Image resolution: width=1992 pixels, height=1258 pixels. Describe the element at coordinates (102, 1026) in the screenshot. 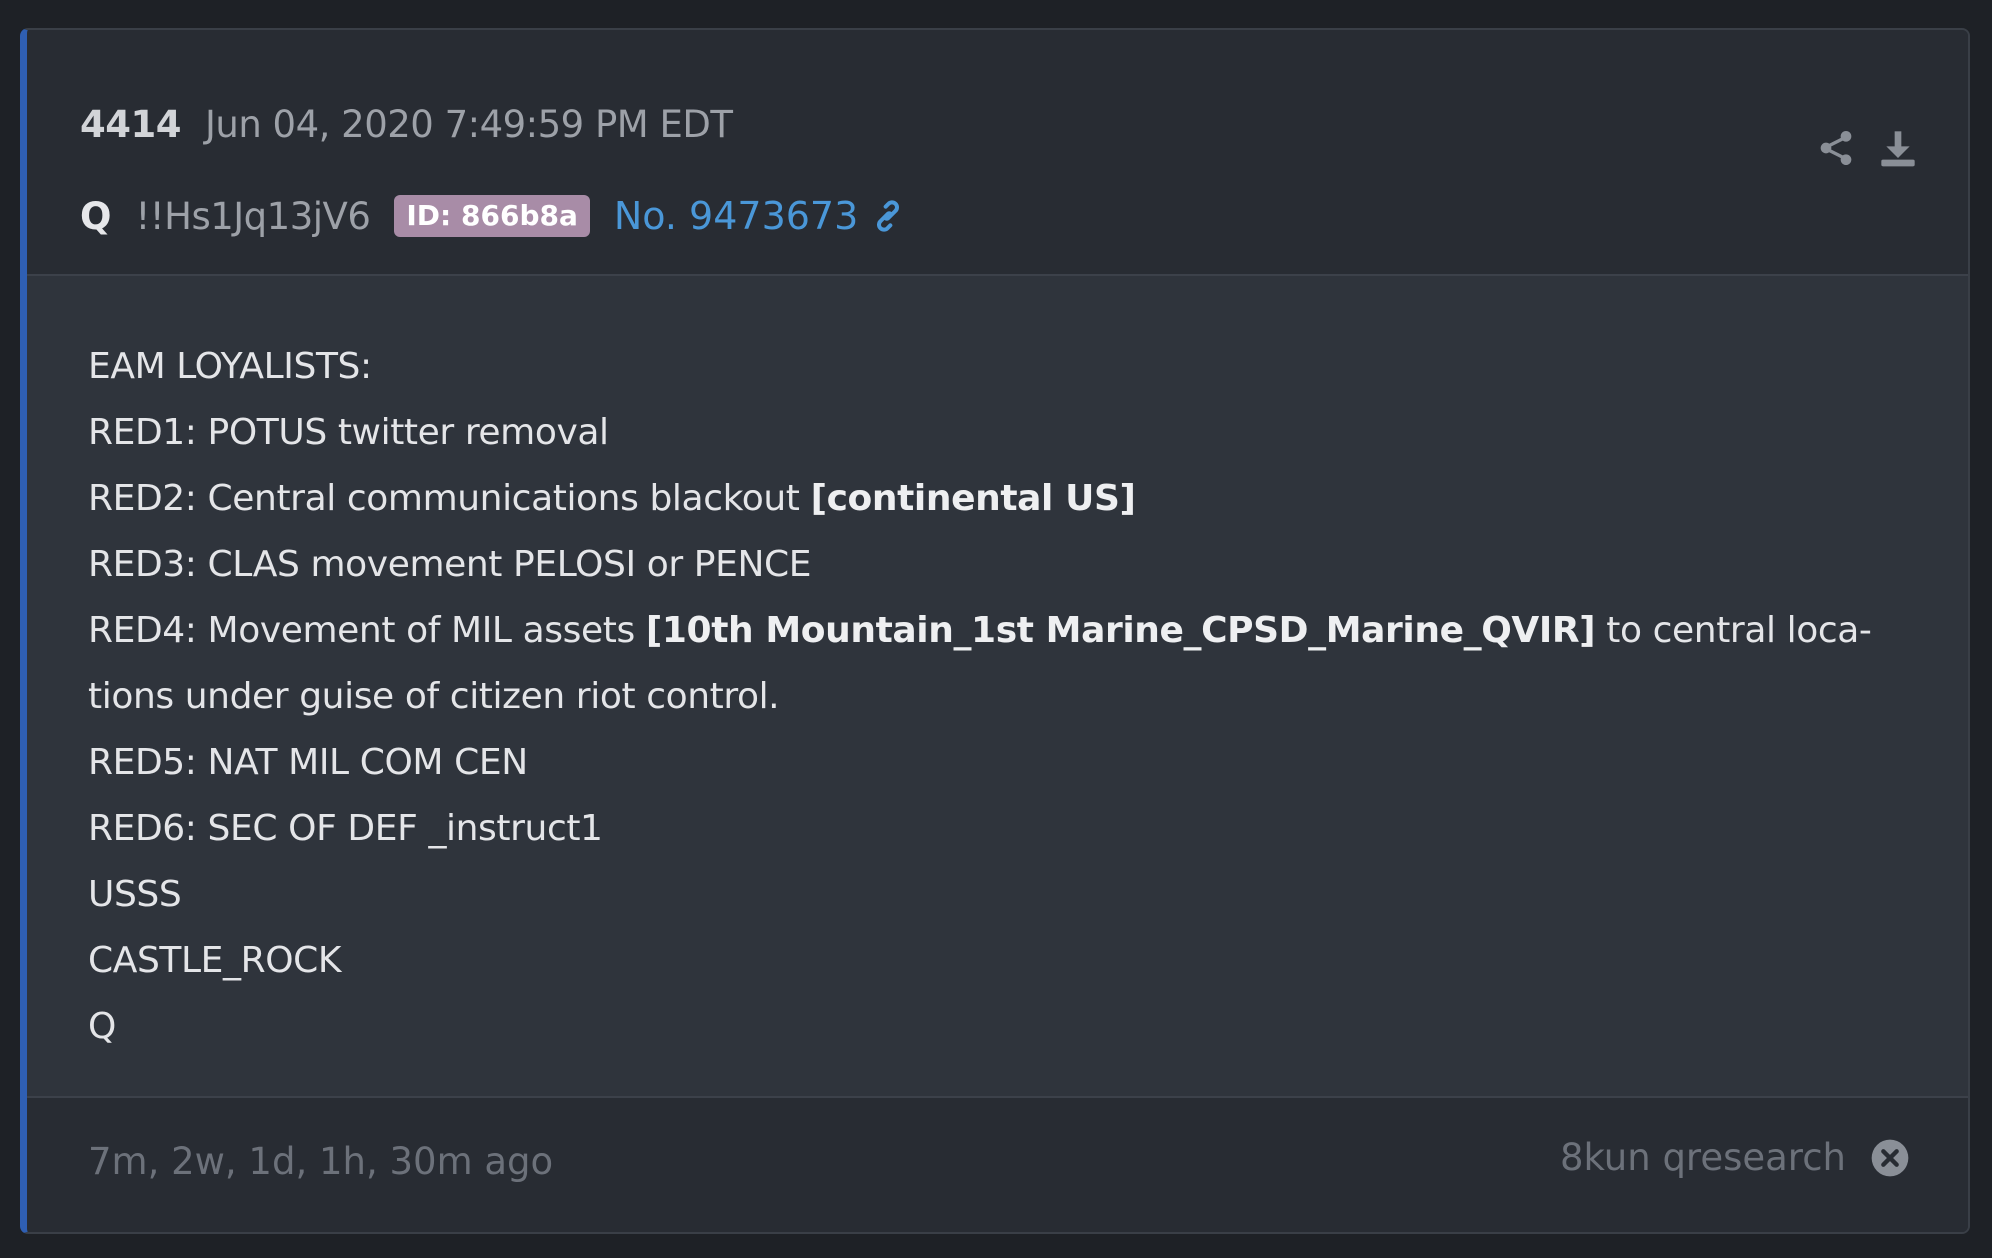

I see `message-line: Q` at that location.